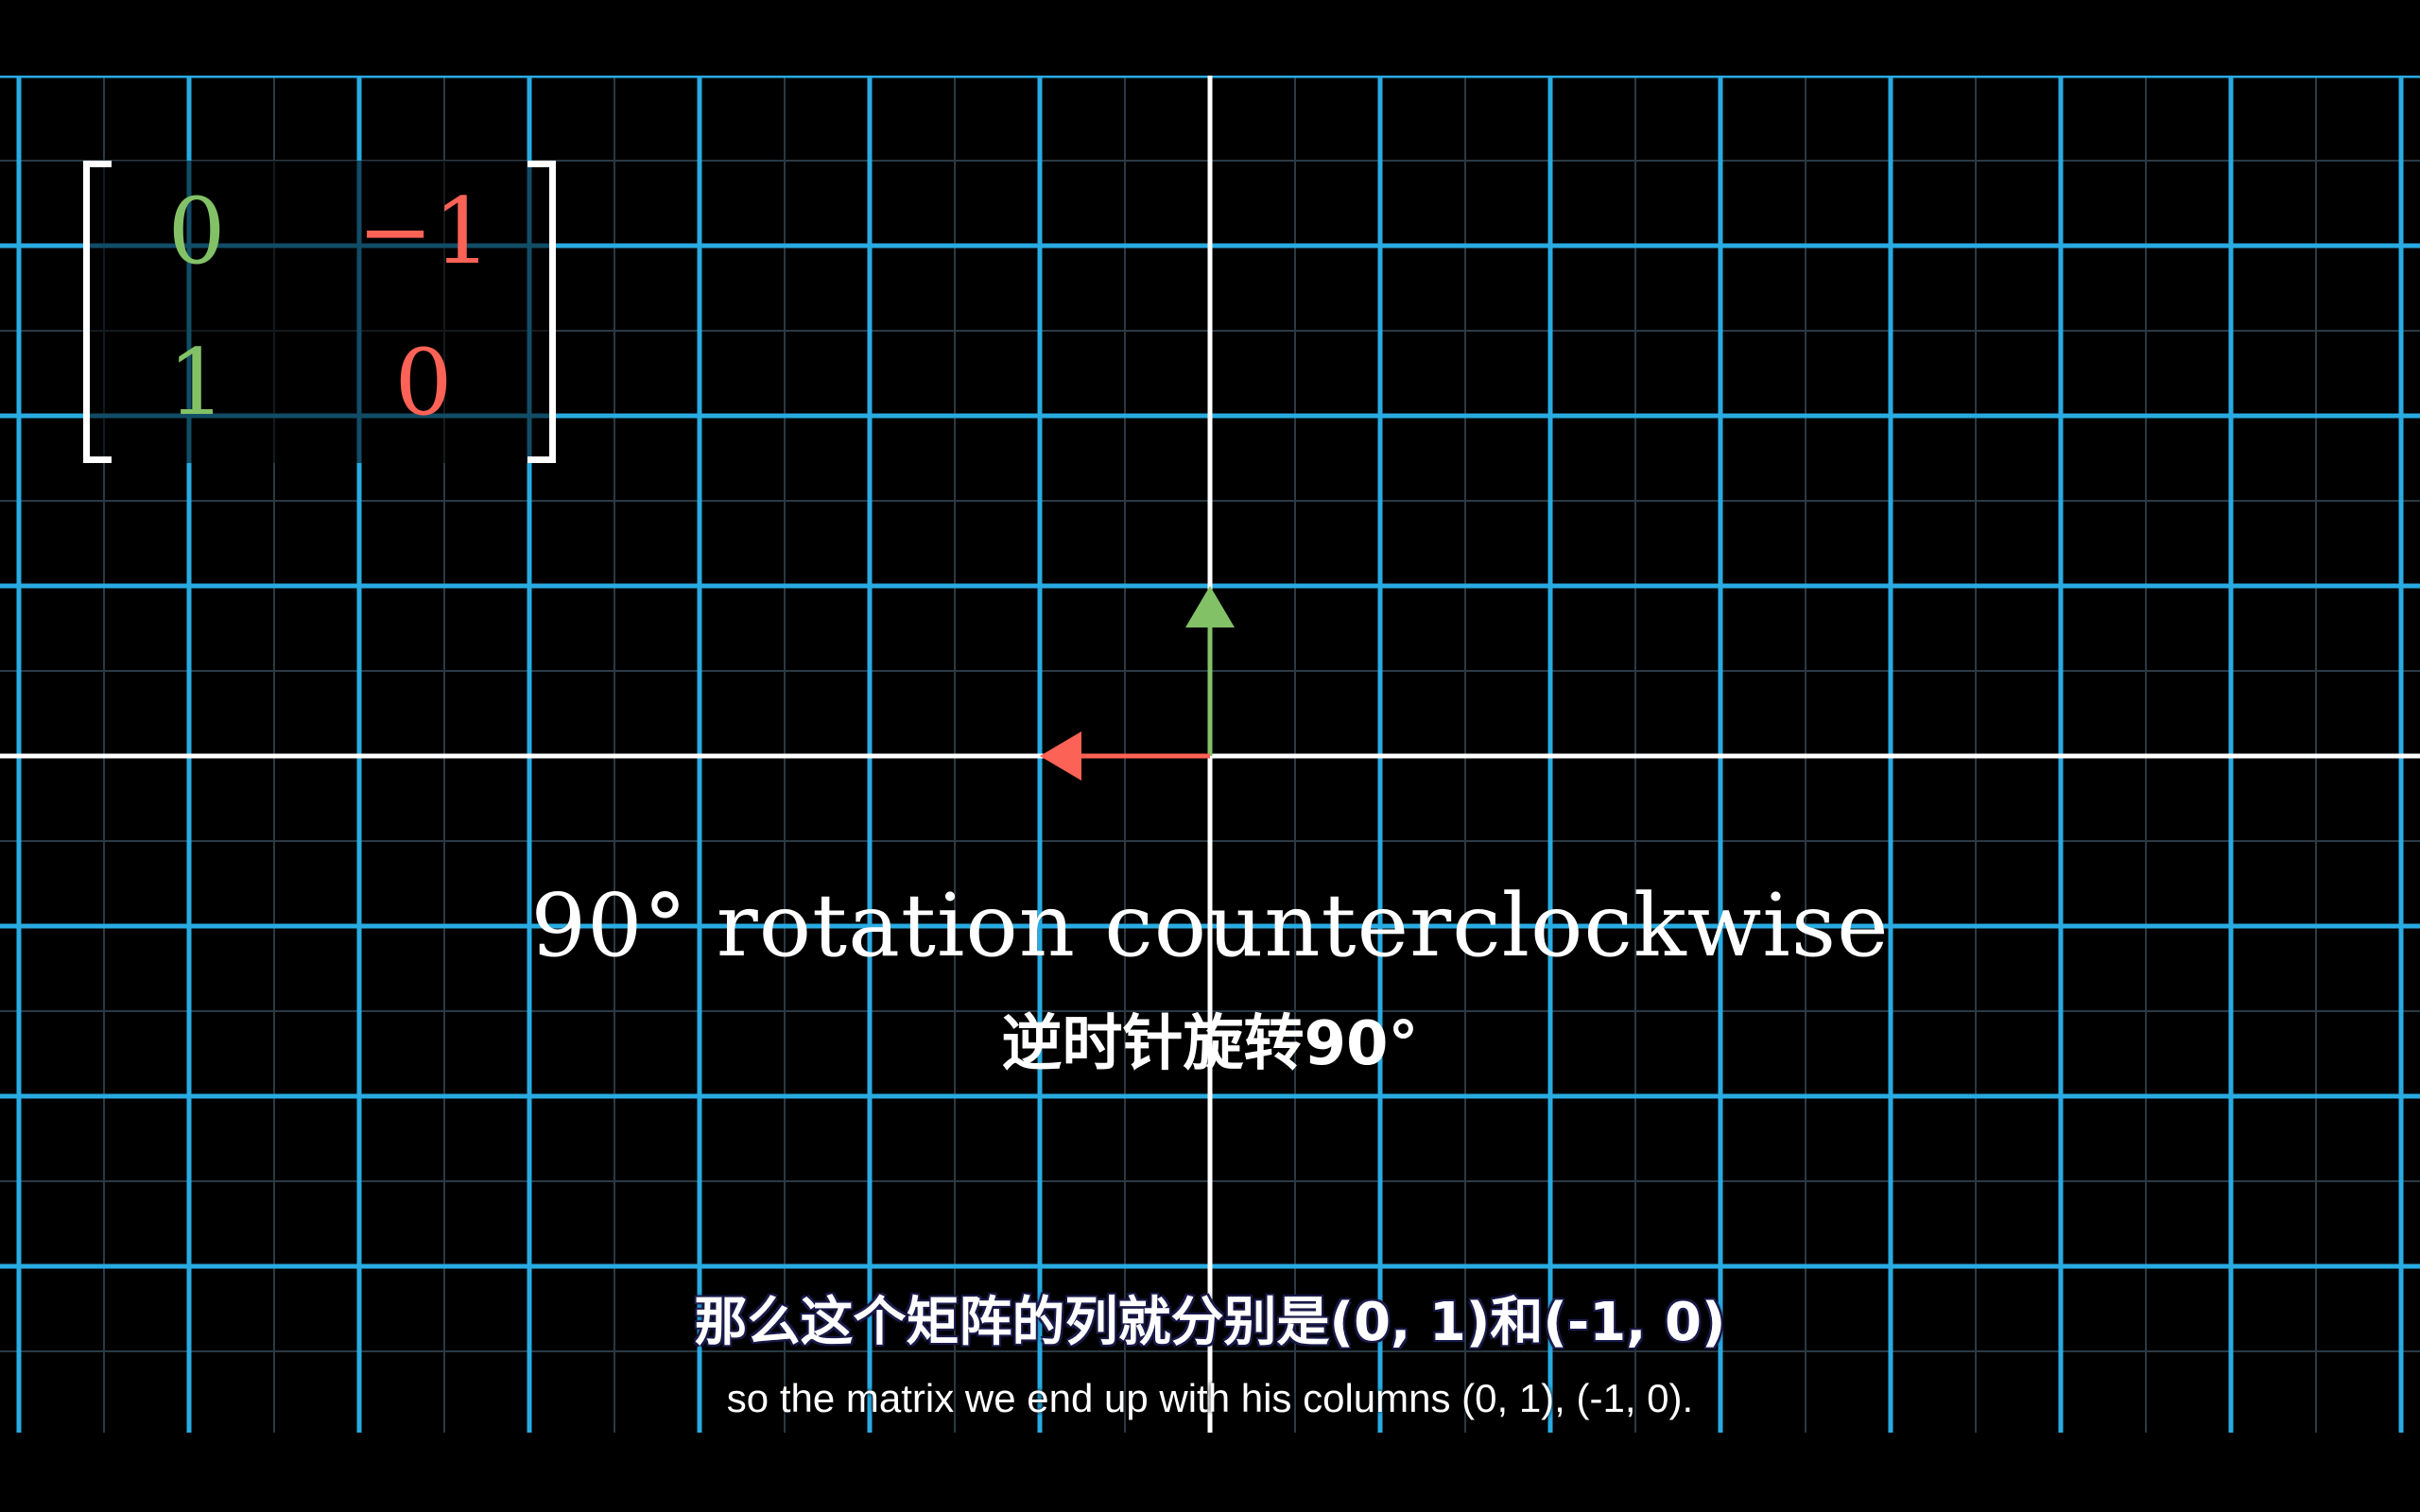 The height and width of the screenshot is (1512, 2420). Describe the element at coordinates (196, 231) in the screenshot. I see `matrix-entry-r1c1: 0` at that location.